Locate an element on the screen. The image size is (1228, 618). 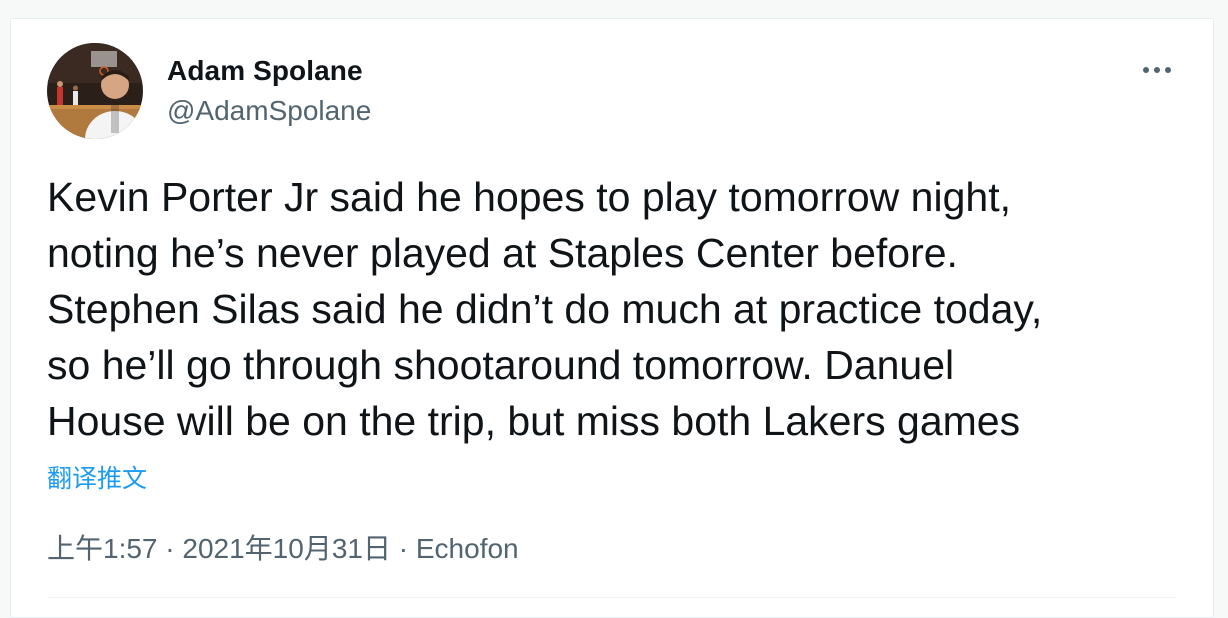
tweet-source: Echofon is located at coordinates (467, 548).